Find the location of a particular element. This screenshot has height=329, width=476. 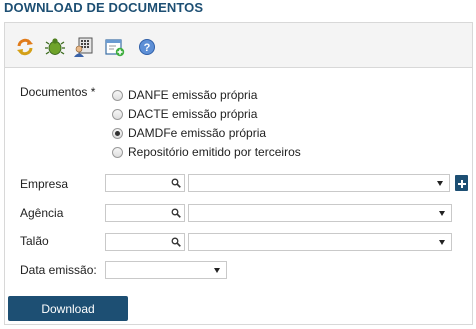

add-window-icon is located at coordinates (115, 47).